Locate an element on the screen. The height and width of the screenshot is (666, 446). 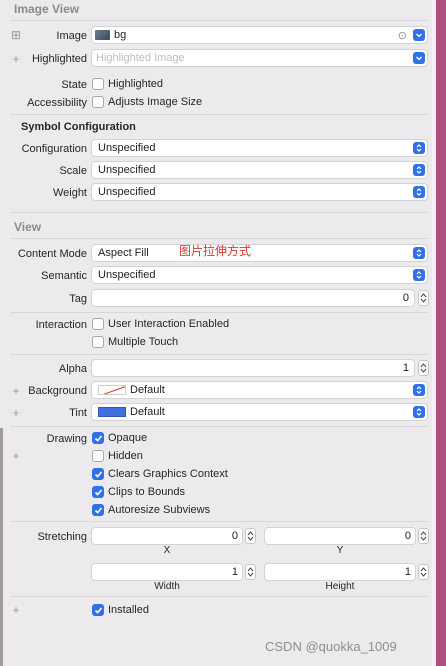
user-interaction-checkbox is located at coordinates (98, 324).